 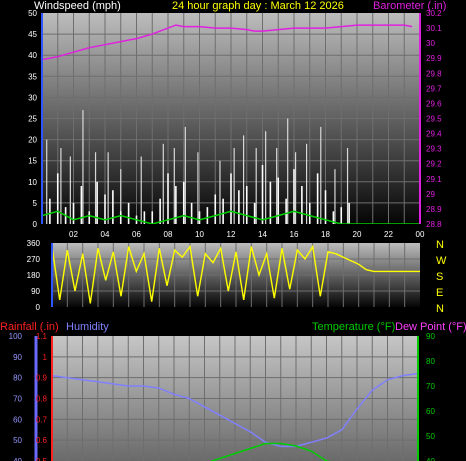 What do you see at coordinates (35, 224) in the screenshot?
I see `wind-tick-label: 0` at bounding box center [35, 224].